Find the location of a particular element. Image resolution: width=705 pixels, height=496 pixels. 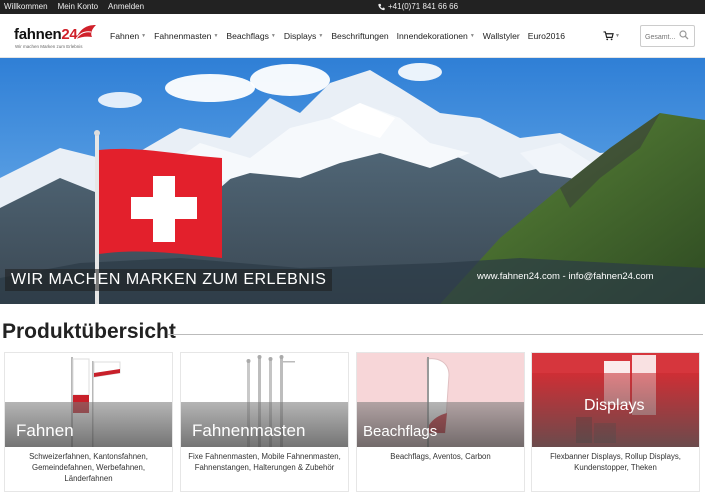

section-divider is located at coordinates (435, 334).